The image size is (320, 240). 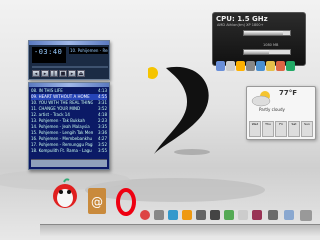 I want to click on next-button: ▸, so click(x=72, y=73).